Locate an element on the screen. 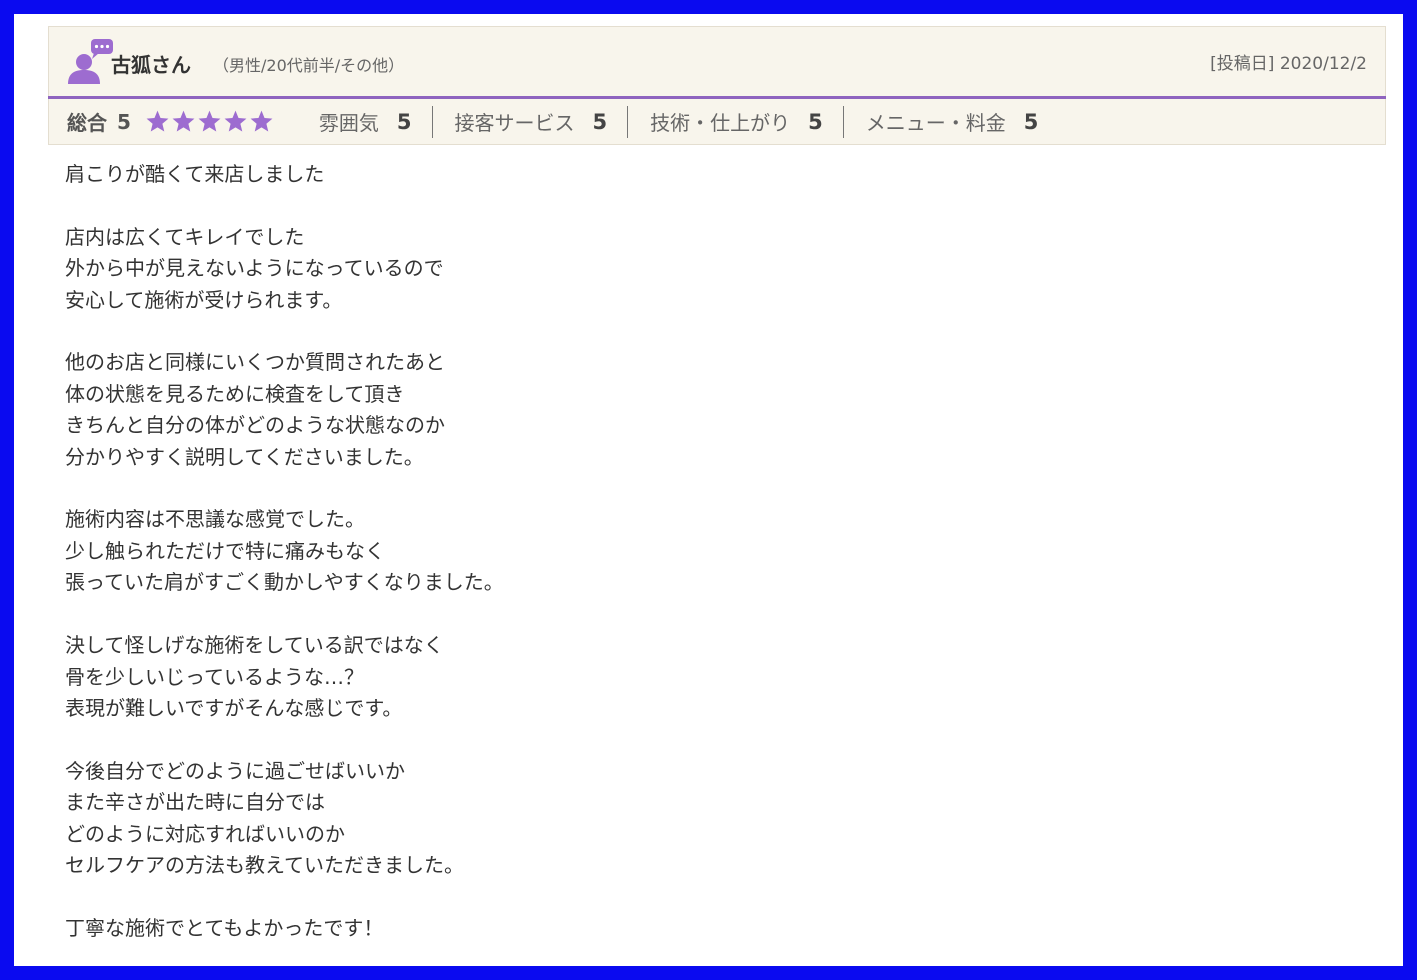 The image size is (1417, 980). rating-category-price: メニュー・料金 5 is located at coordinates (951, 122).